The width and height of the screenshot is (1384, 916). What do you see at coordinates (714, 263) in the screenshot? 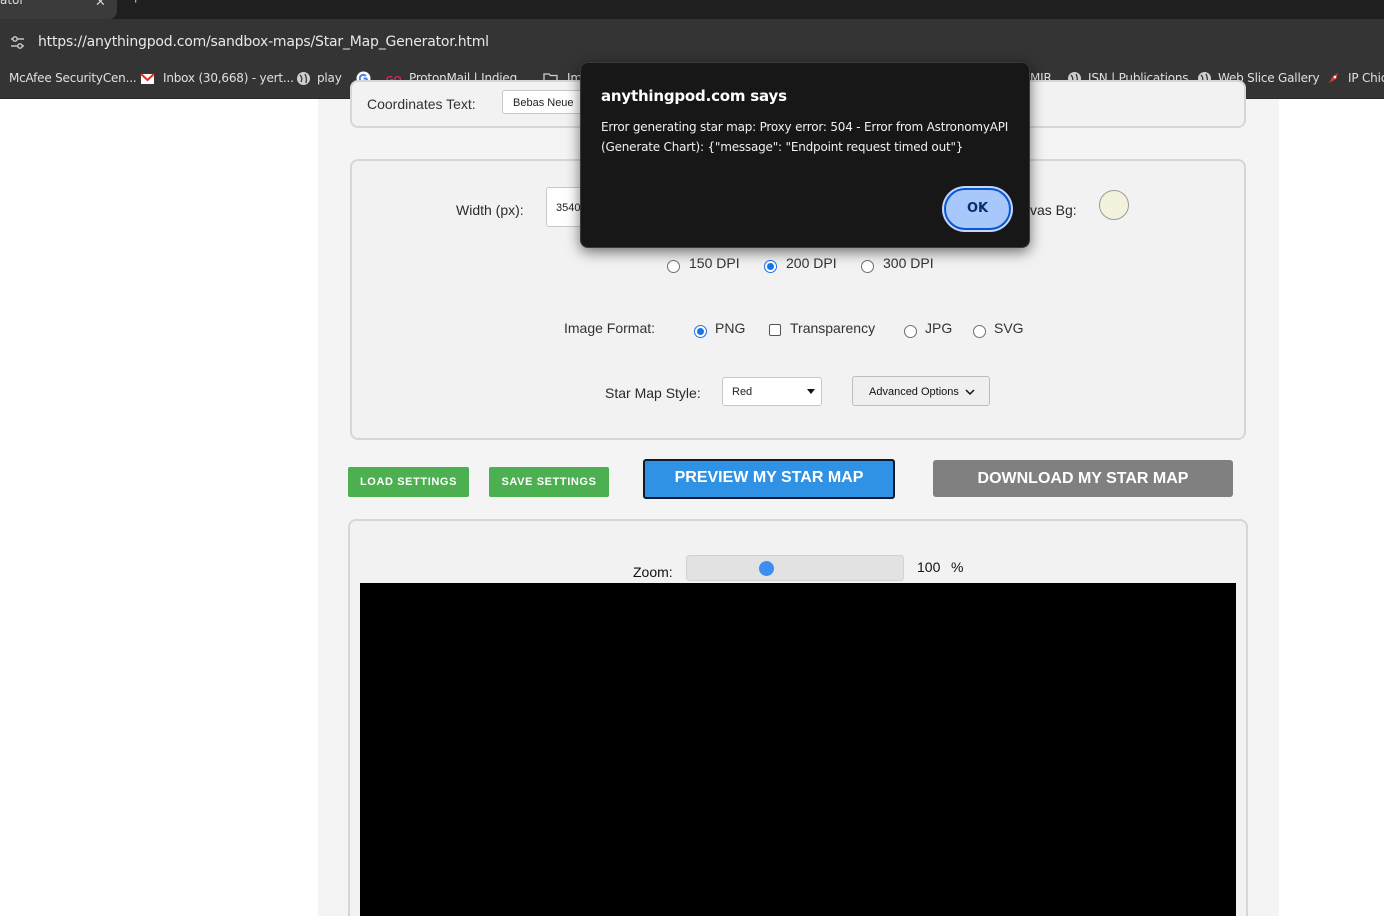
I see `dpi-150-label: 150 DPI` at bounding box center [714, 263].